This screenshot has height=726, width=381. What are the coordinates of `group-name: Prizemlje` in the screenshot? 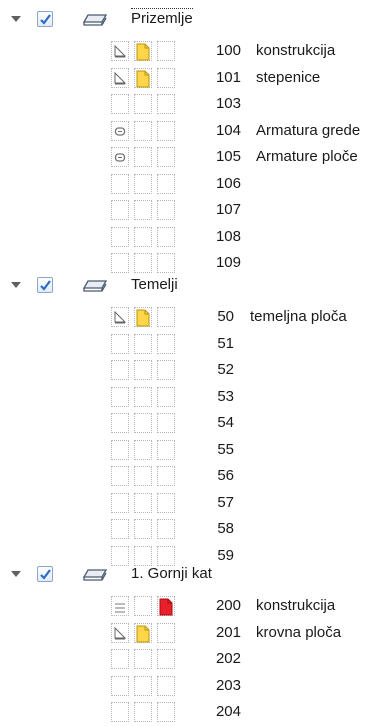 It's located at (162, 17).